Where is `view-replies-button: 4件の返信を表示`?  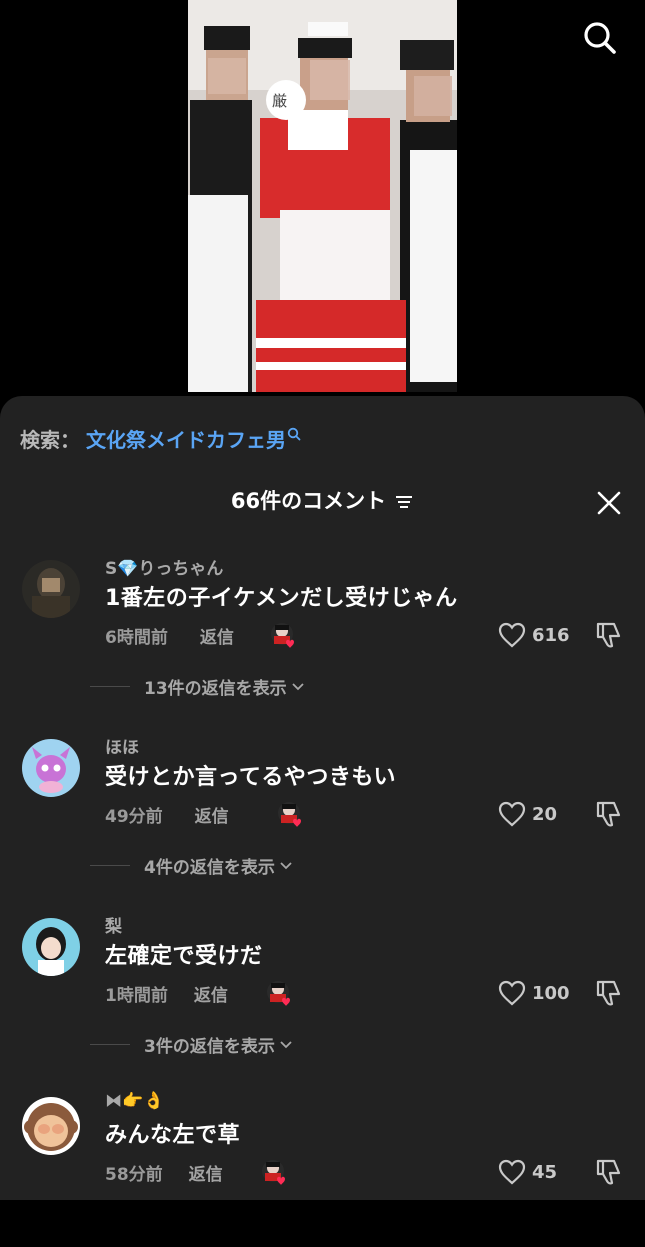
view-replies-button: 4件の返信を表示 is located at coordinates (191, 865).